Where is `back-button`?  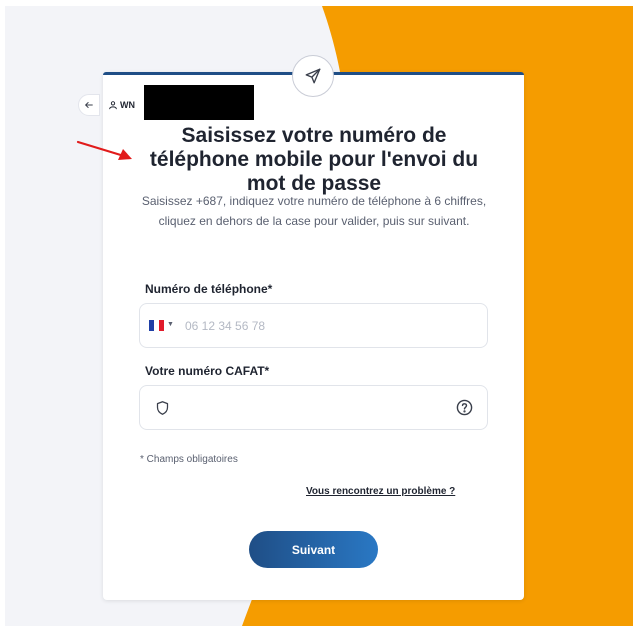
back-button is located at coordinates (89, 105).